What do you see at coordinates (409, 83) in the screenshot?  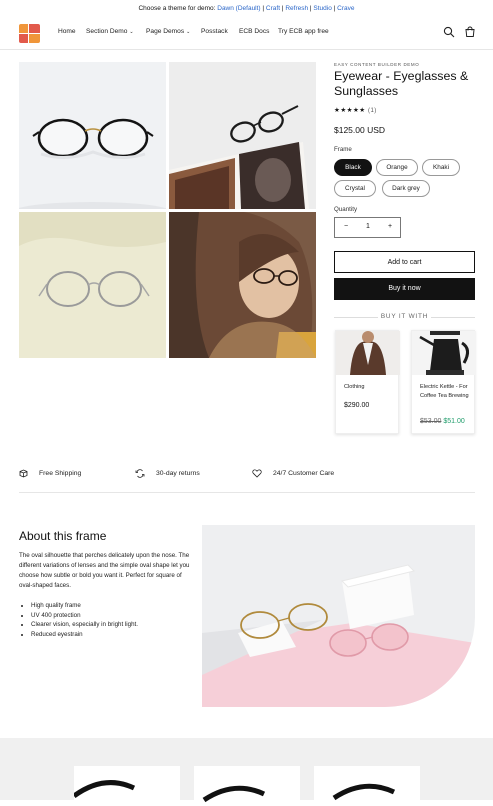 I see `product-title: Eyewear - Eyeglasses & Sunglasses` at bounding box center [409, 83].